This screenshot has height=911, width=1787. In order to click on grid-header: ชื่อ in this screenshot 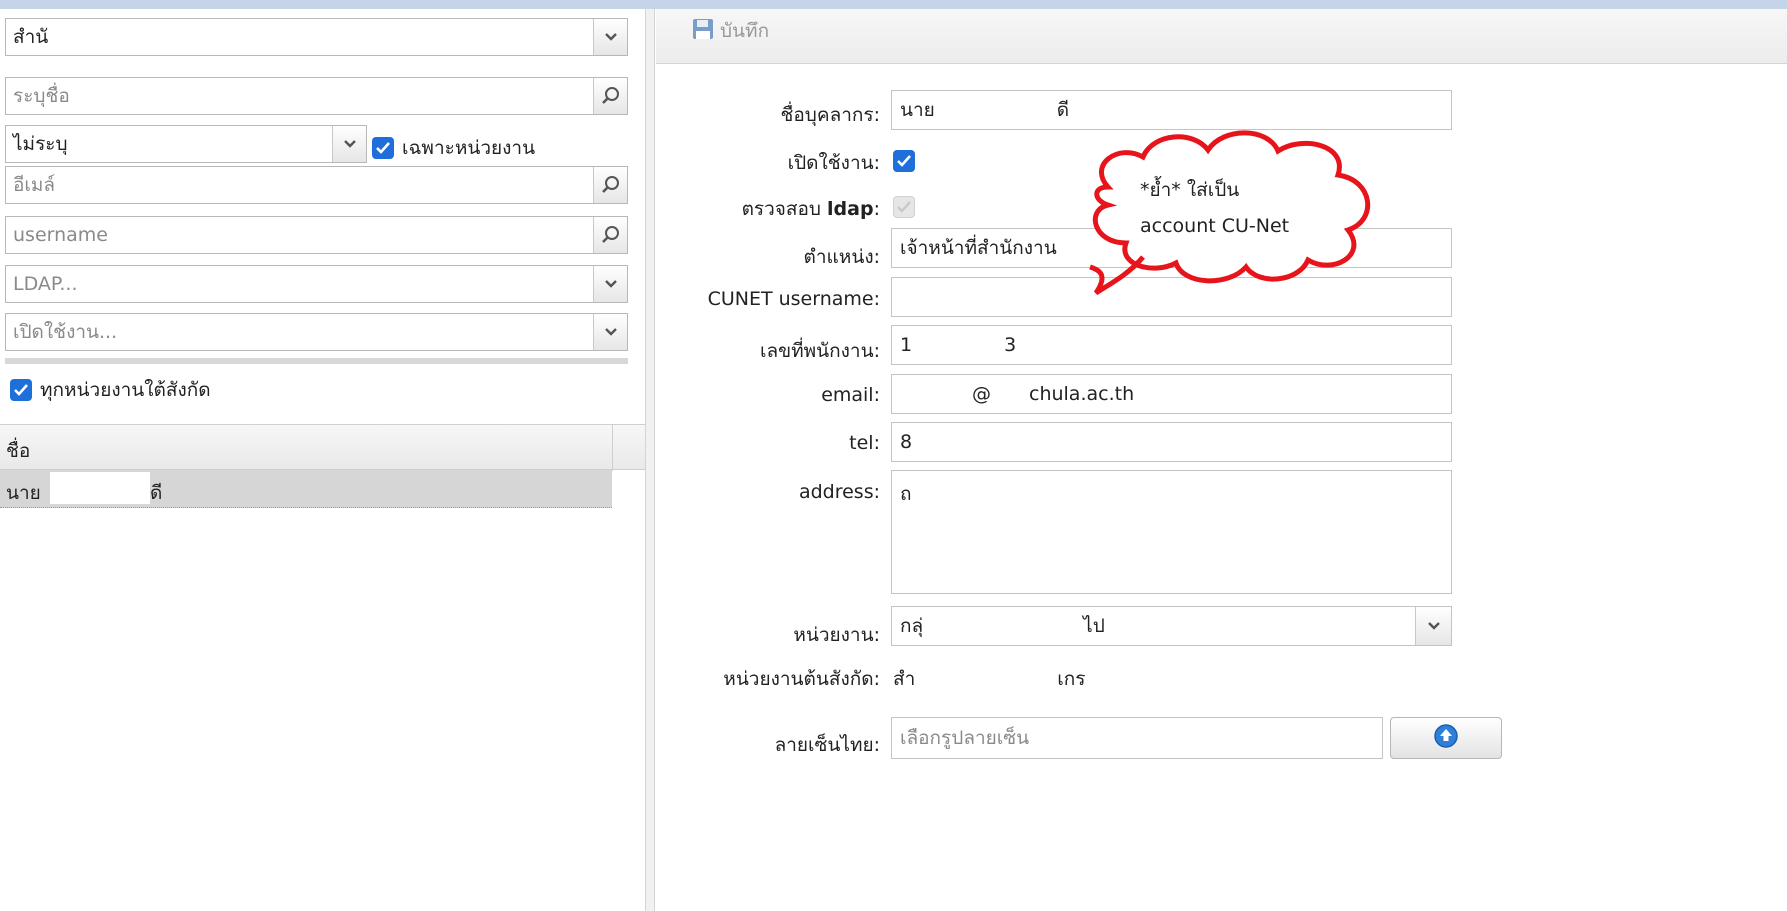, I will do `click(322, 447)`.